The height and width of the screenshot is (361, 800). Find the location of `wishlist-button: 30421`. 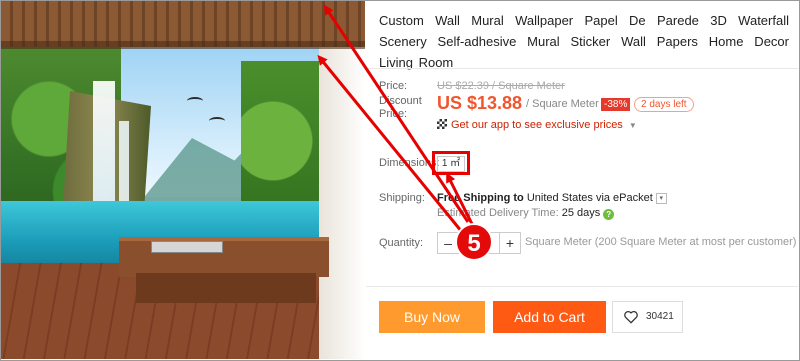

wishlist-button: 30421 is located at coordinates (647, 317).